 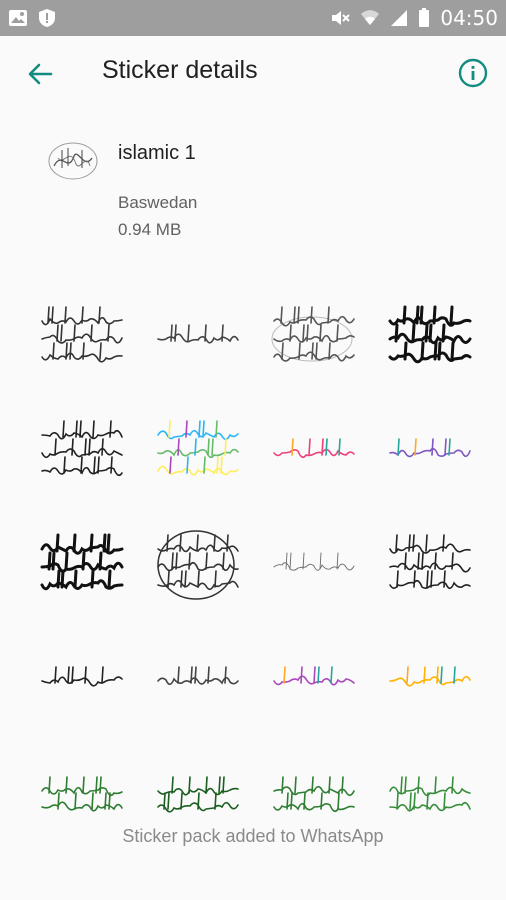 What do you see at coordinates (158, 202) in the screenshot?
I see `pack-author: Baswedan` at bounding box center [158, 202].